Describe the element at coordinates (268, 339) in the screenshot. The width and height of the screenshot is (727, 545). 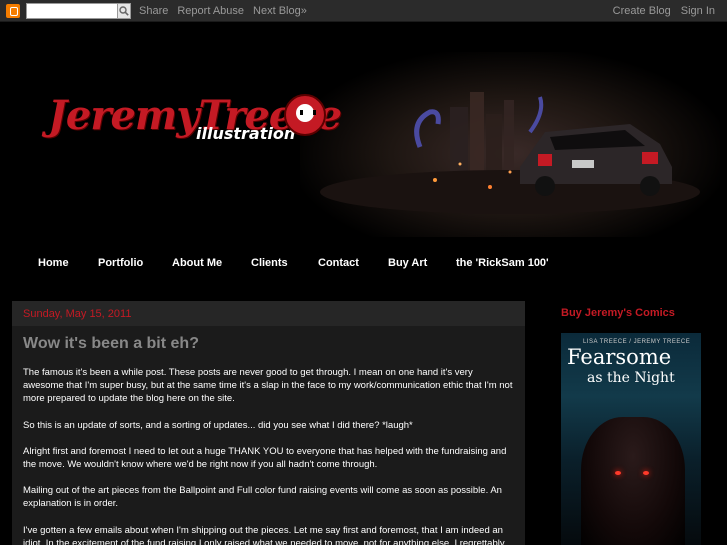
I see `post-title: Wow it's been a bit eh?` at that location.